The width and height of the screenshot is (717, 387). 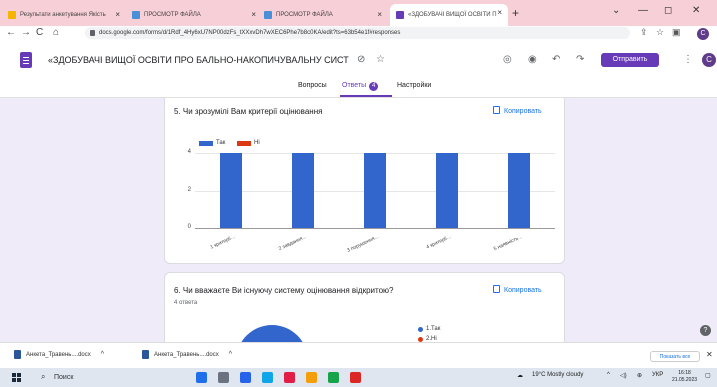 I want to click on language-indicator: УКР, so click(x=657, y=375).